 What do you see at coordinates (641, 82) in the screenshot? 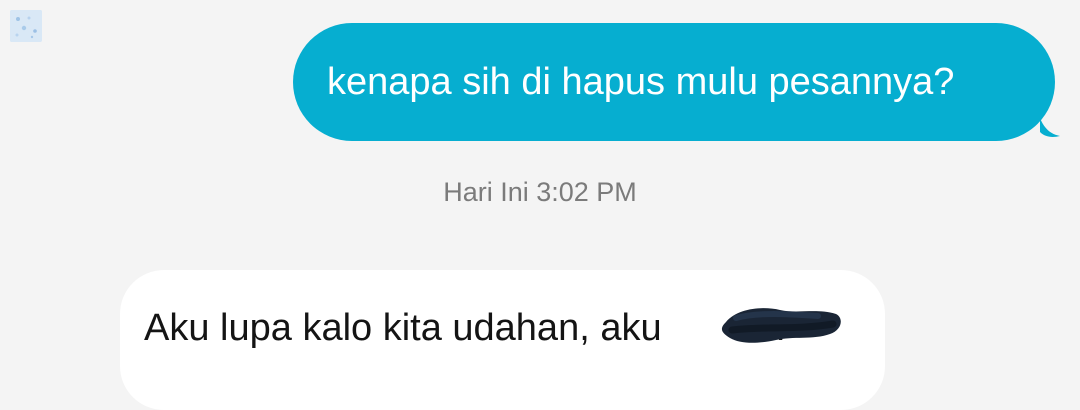
I see `outgoing-message-text: kenapa sih di hapus mulu pesannya?` at bounding box center [641, 82].